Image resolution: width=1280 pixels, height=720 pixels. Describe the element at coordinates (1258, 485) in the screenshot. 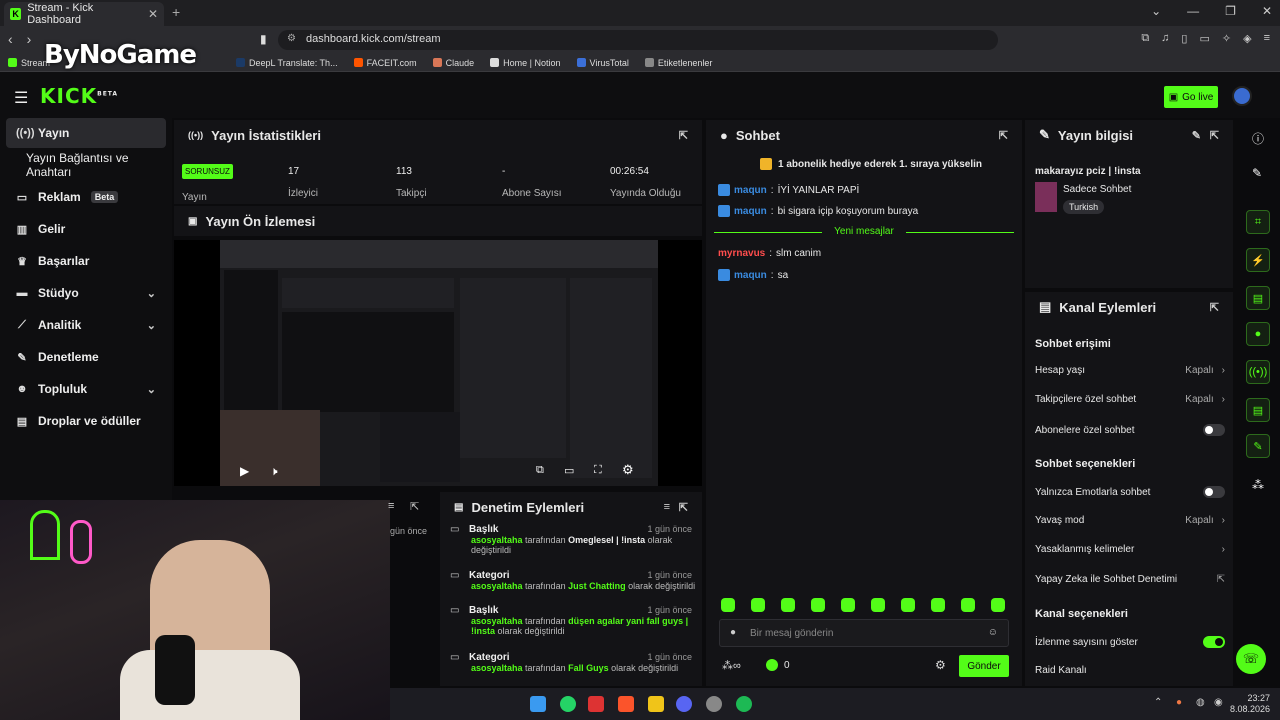

I see `community-icon: ⁂` at that location.